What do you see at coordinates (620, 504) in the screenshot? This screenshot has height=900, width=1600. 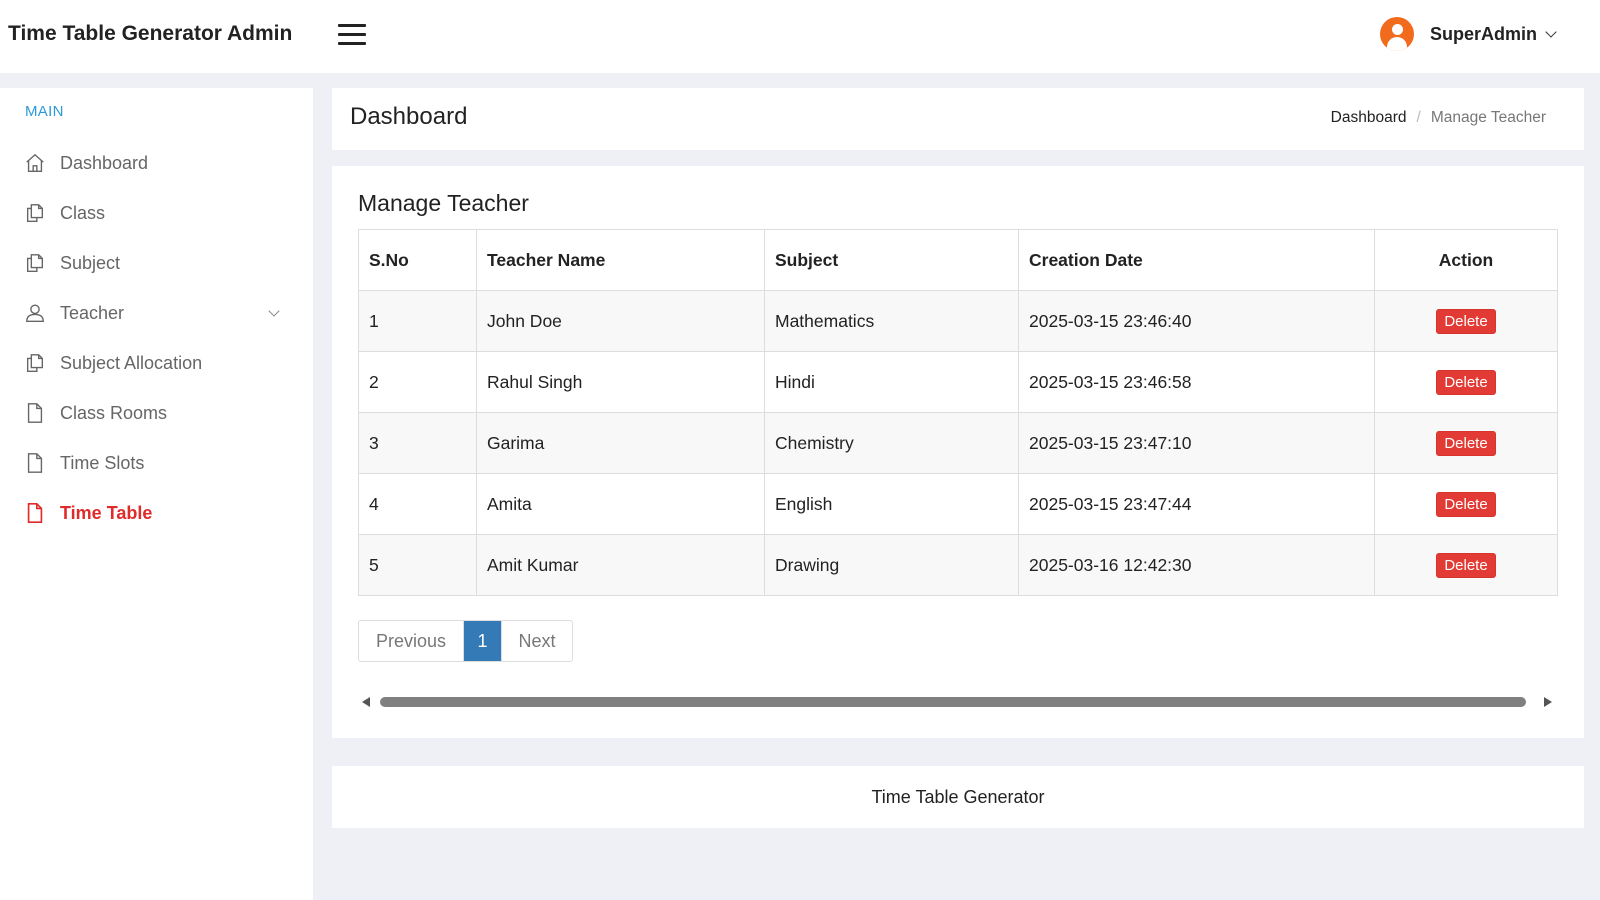 I see `cell-teacher-name: Amita` at bounding box center [620, 504].